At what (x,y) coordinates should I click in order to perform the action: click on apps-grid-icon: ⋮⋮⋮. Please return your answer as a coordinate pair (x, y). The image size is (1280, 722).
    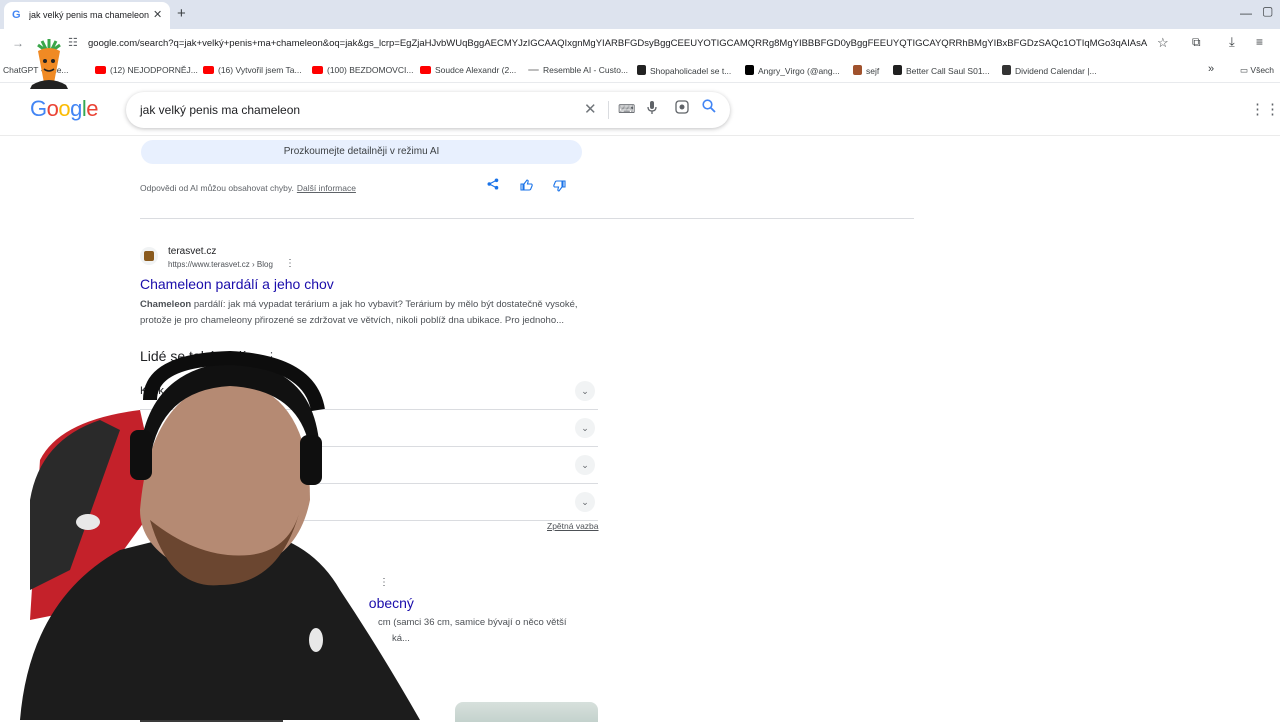
    Looking at the image, I should click on (1265, 109).